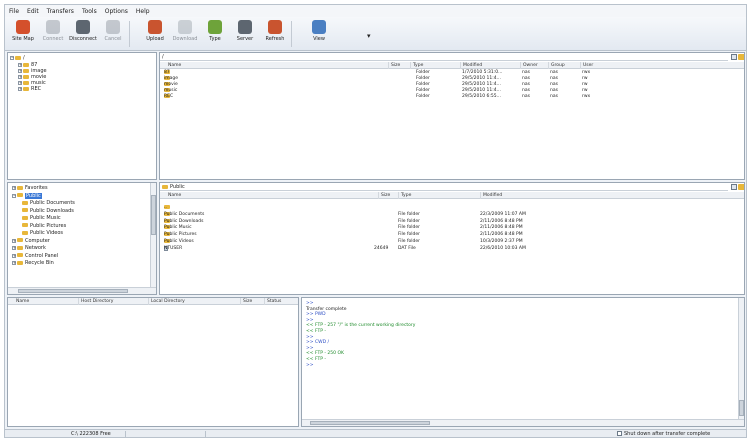  Describe the element at coordinates (523, 422) in the screenshot. I see `log-hscroll` at that location.